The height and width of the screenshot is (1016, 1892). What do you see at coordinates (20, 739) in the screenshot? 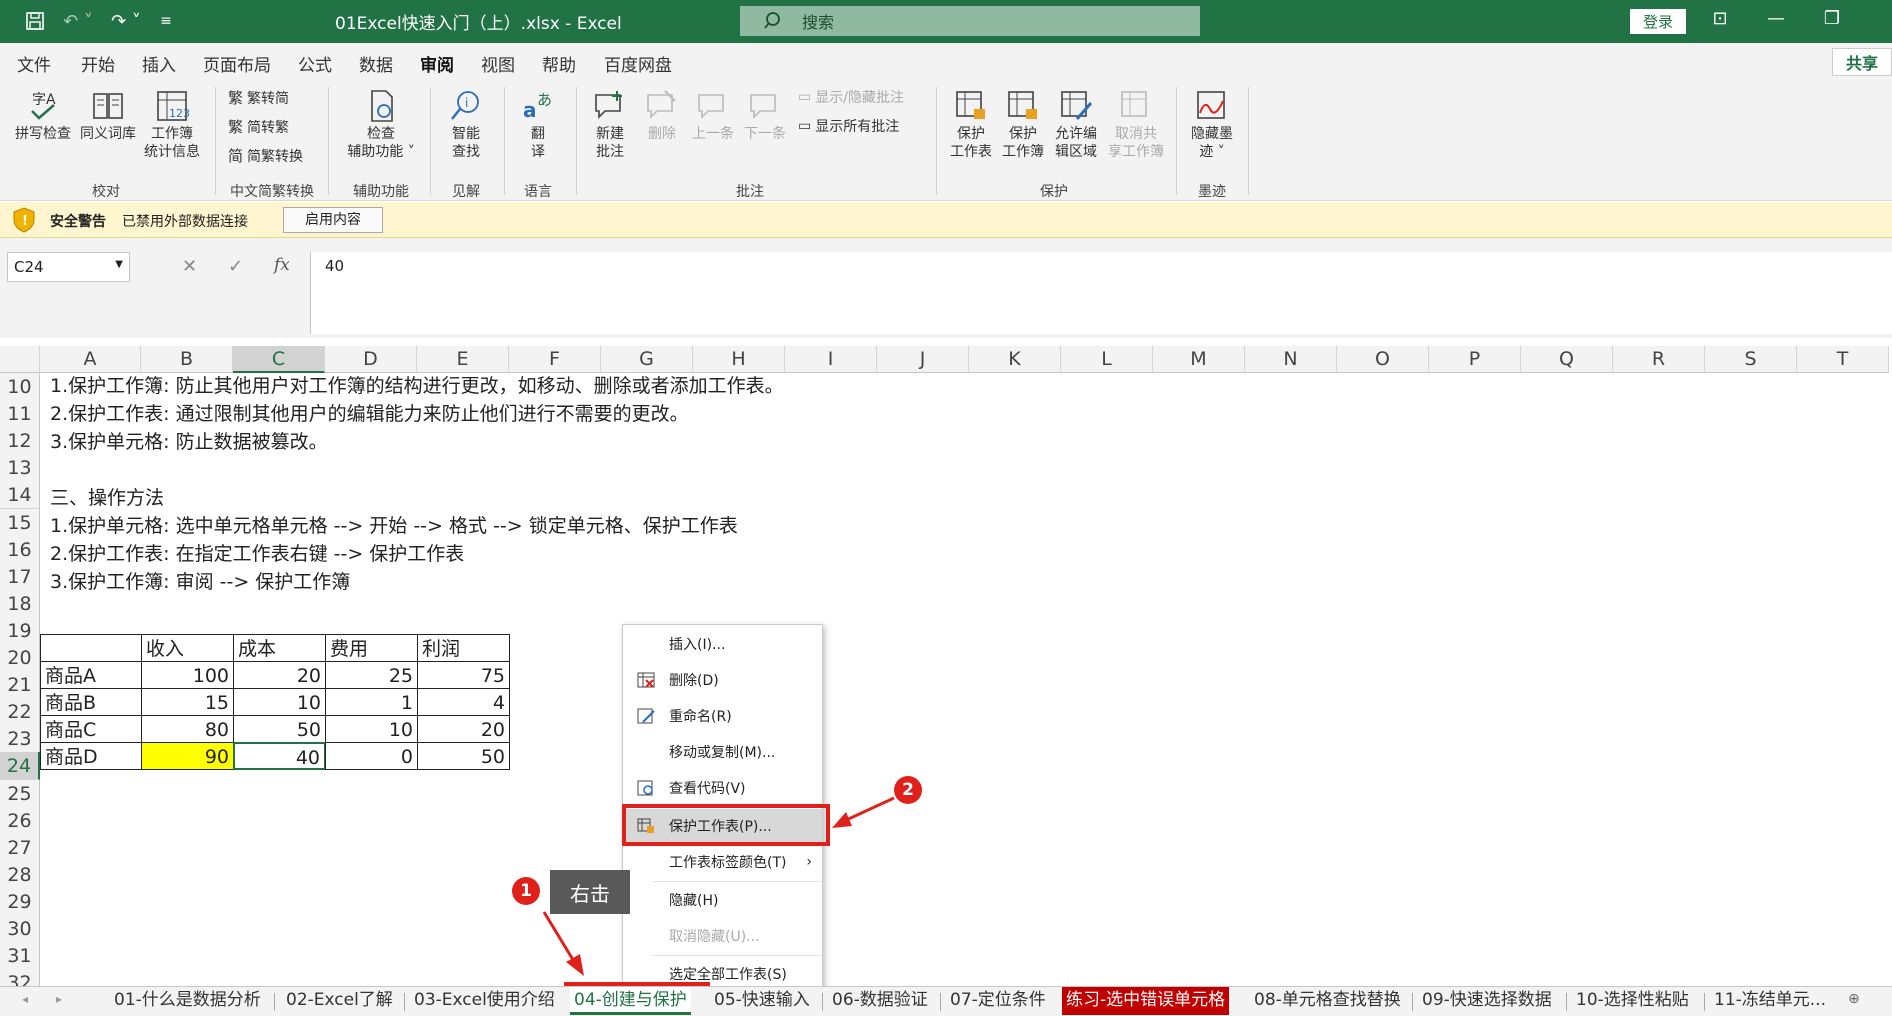
I see `row-header-23: 23` at bounding box center [20, 739].